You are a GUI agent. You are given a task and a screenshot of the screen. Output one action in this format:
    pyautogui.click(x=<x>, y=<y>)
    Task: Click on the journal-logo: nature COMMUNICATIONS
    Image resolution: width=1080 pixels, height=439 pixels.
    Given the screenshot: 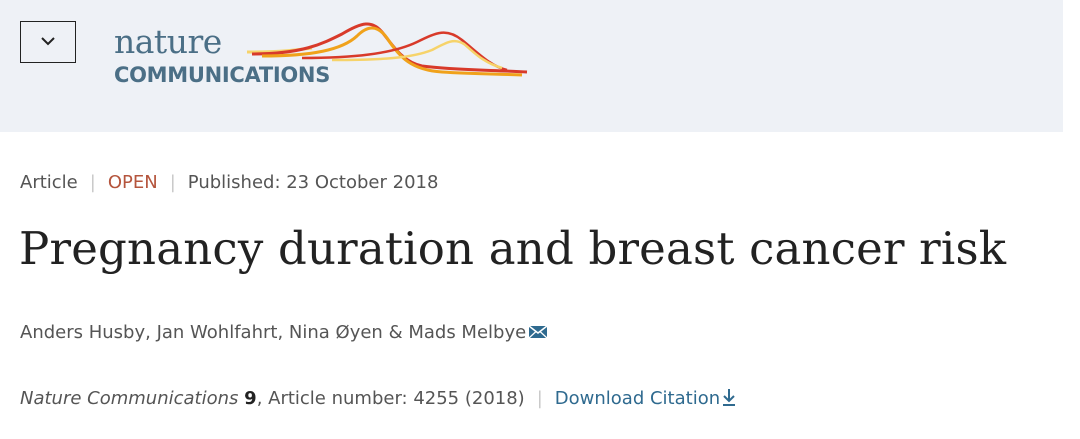 What is the action you would take?
    pyautogui.click(x=322, y=54)
    